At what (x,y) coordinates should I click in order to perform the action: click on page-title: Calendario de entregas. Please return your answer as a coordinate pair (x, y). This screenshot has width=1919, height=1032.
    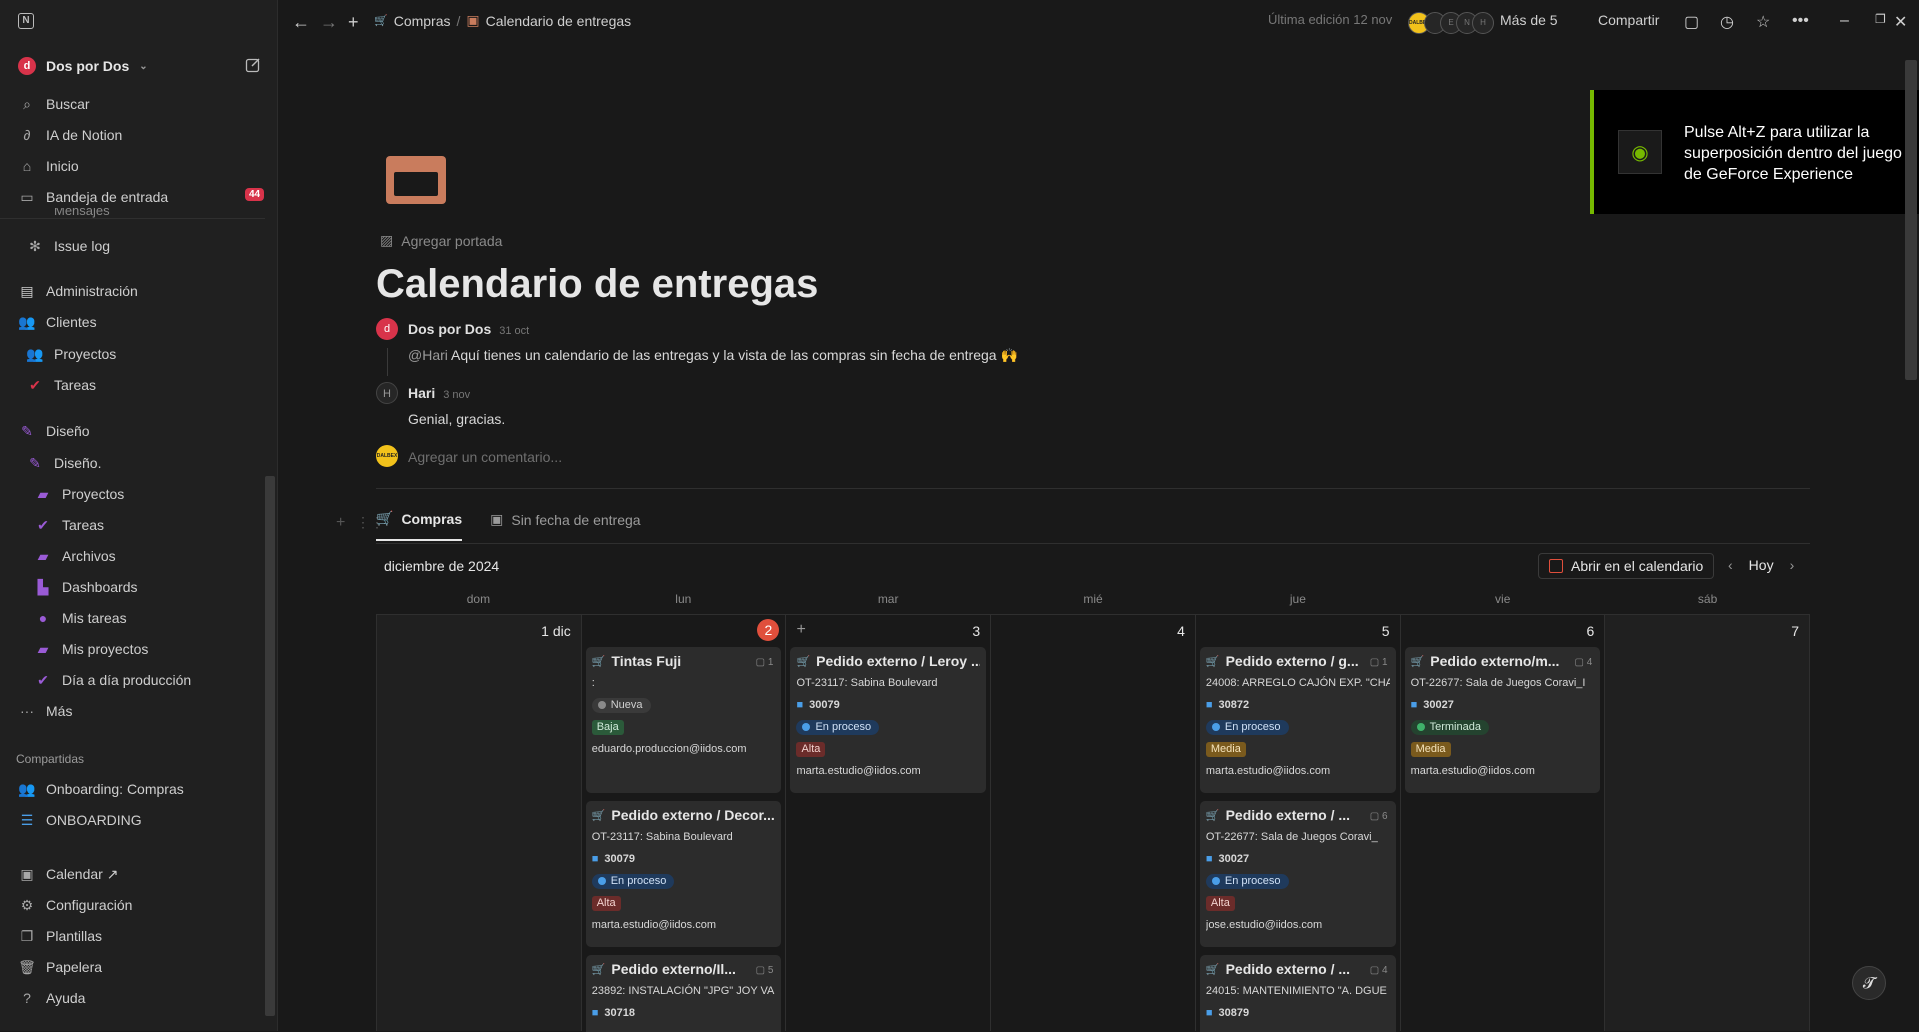
    Looking at the image, I should click on (597, 284).